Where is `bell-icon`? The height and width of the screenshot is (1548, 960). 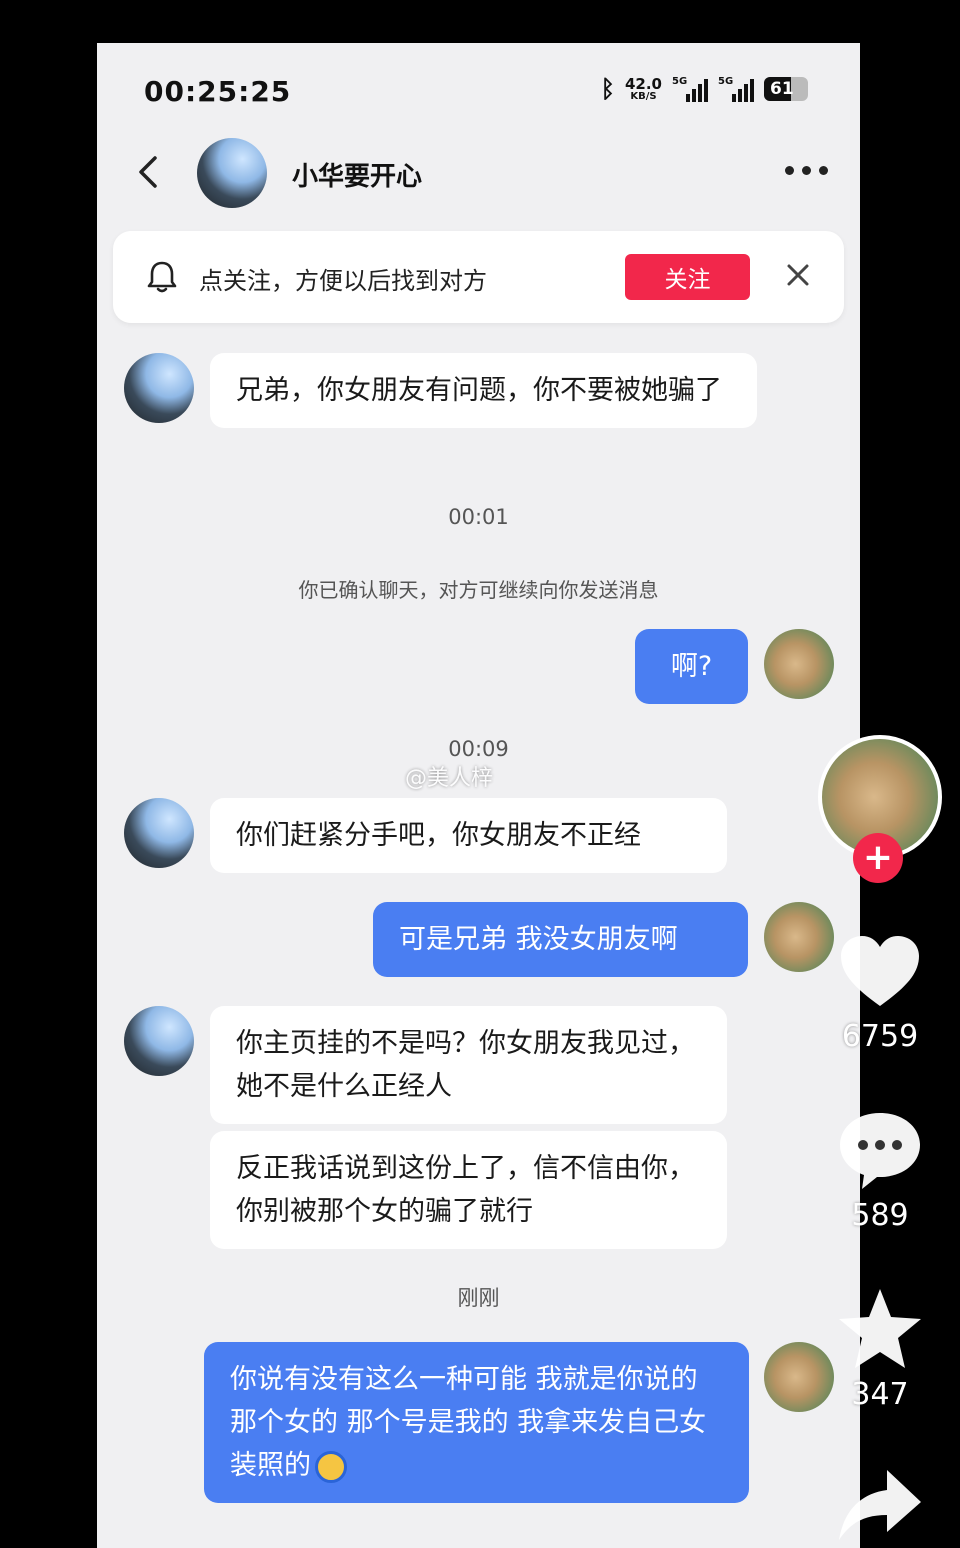 bell-icon is located at coordinates (162, 277).